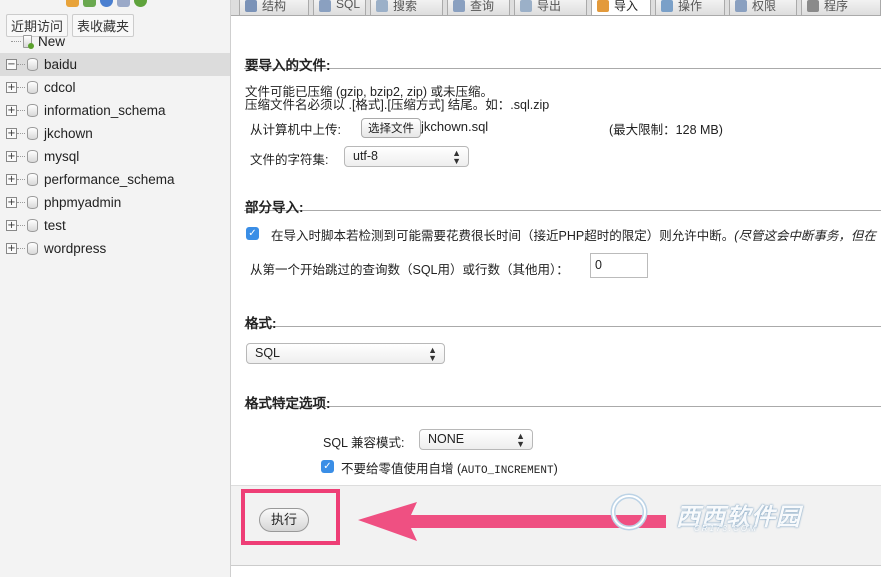 The height and width of the screenshot is (577, 881). What do you see at coordinates (726, 528) in the screenshot?
I see `watermark-subtext: CR173.COM` at bounding box center [726, 528].